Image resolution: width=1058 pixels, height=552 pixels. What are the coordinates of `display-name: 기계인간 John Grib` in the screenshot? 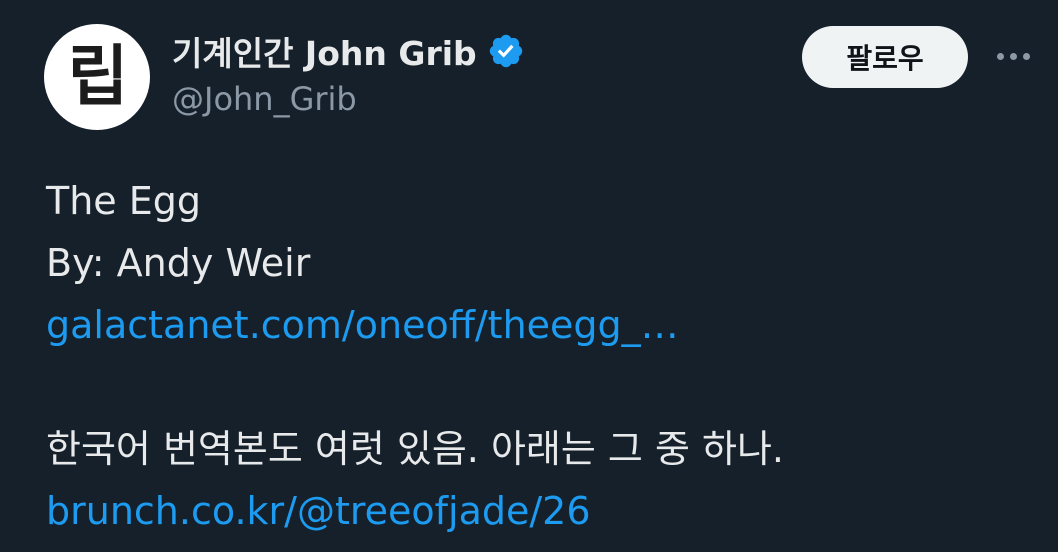 It's located at (324, 51).